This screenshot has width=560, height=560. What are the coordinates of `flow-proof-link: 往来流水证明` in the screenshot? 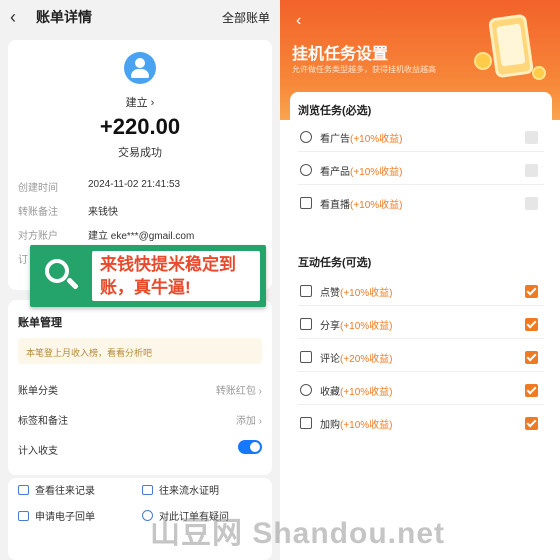 It's located at (180, 489).